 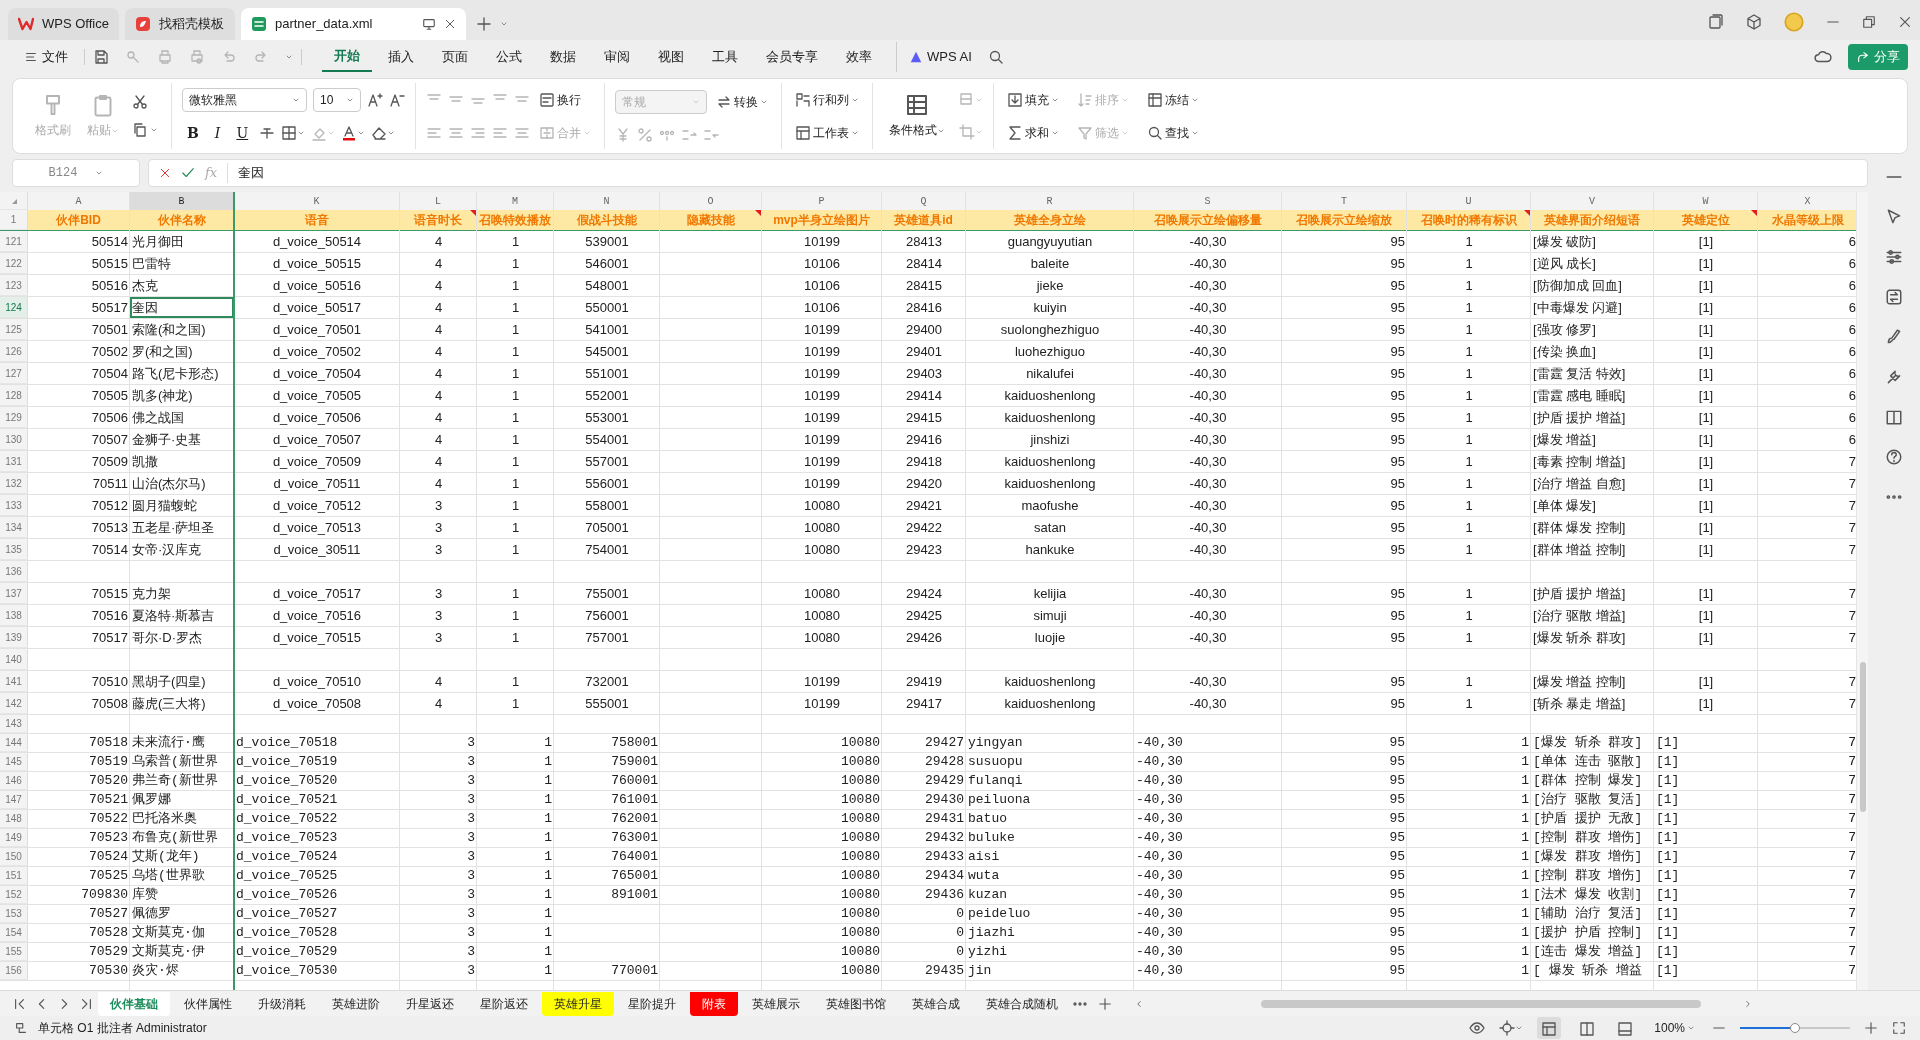 I want to click on row-number: 143, so click(x=14, y=724).